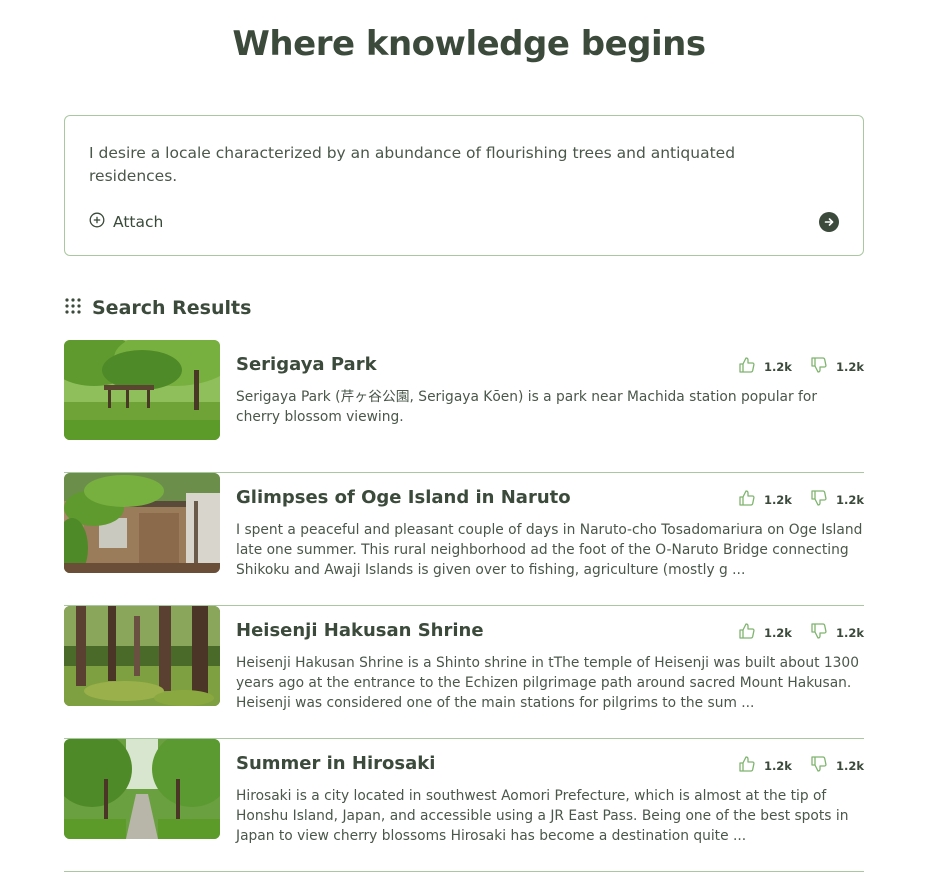 The width and height of the screenshot is (938, 872). What do you see at coordinates (142, 656) in the screenshot?
I see `result-thumbnail-shrine-forest` at bounding box center [142, 656].